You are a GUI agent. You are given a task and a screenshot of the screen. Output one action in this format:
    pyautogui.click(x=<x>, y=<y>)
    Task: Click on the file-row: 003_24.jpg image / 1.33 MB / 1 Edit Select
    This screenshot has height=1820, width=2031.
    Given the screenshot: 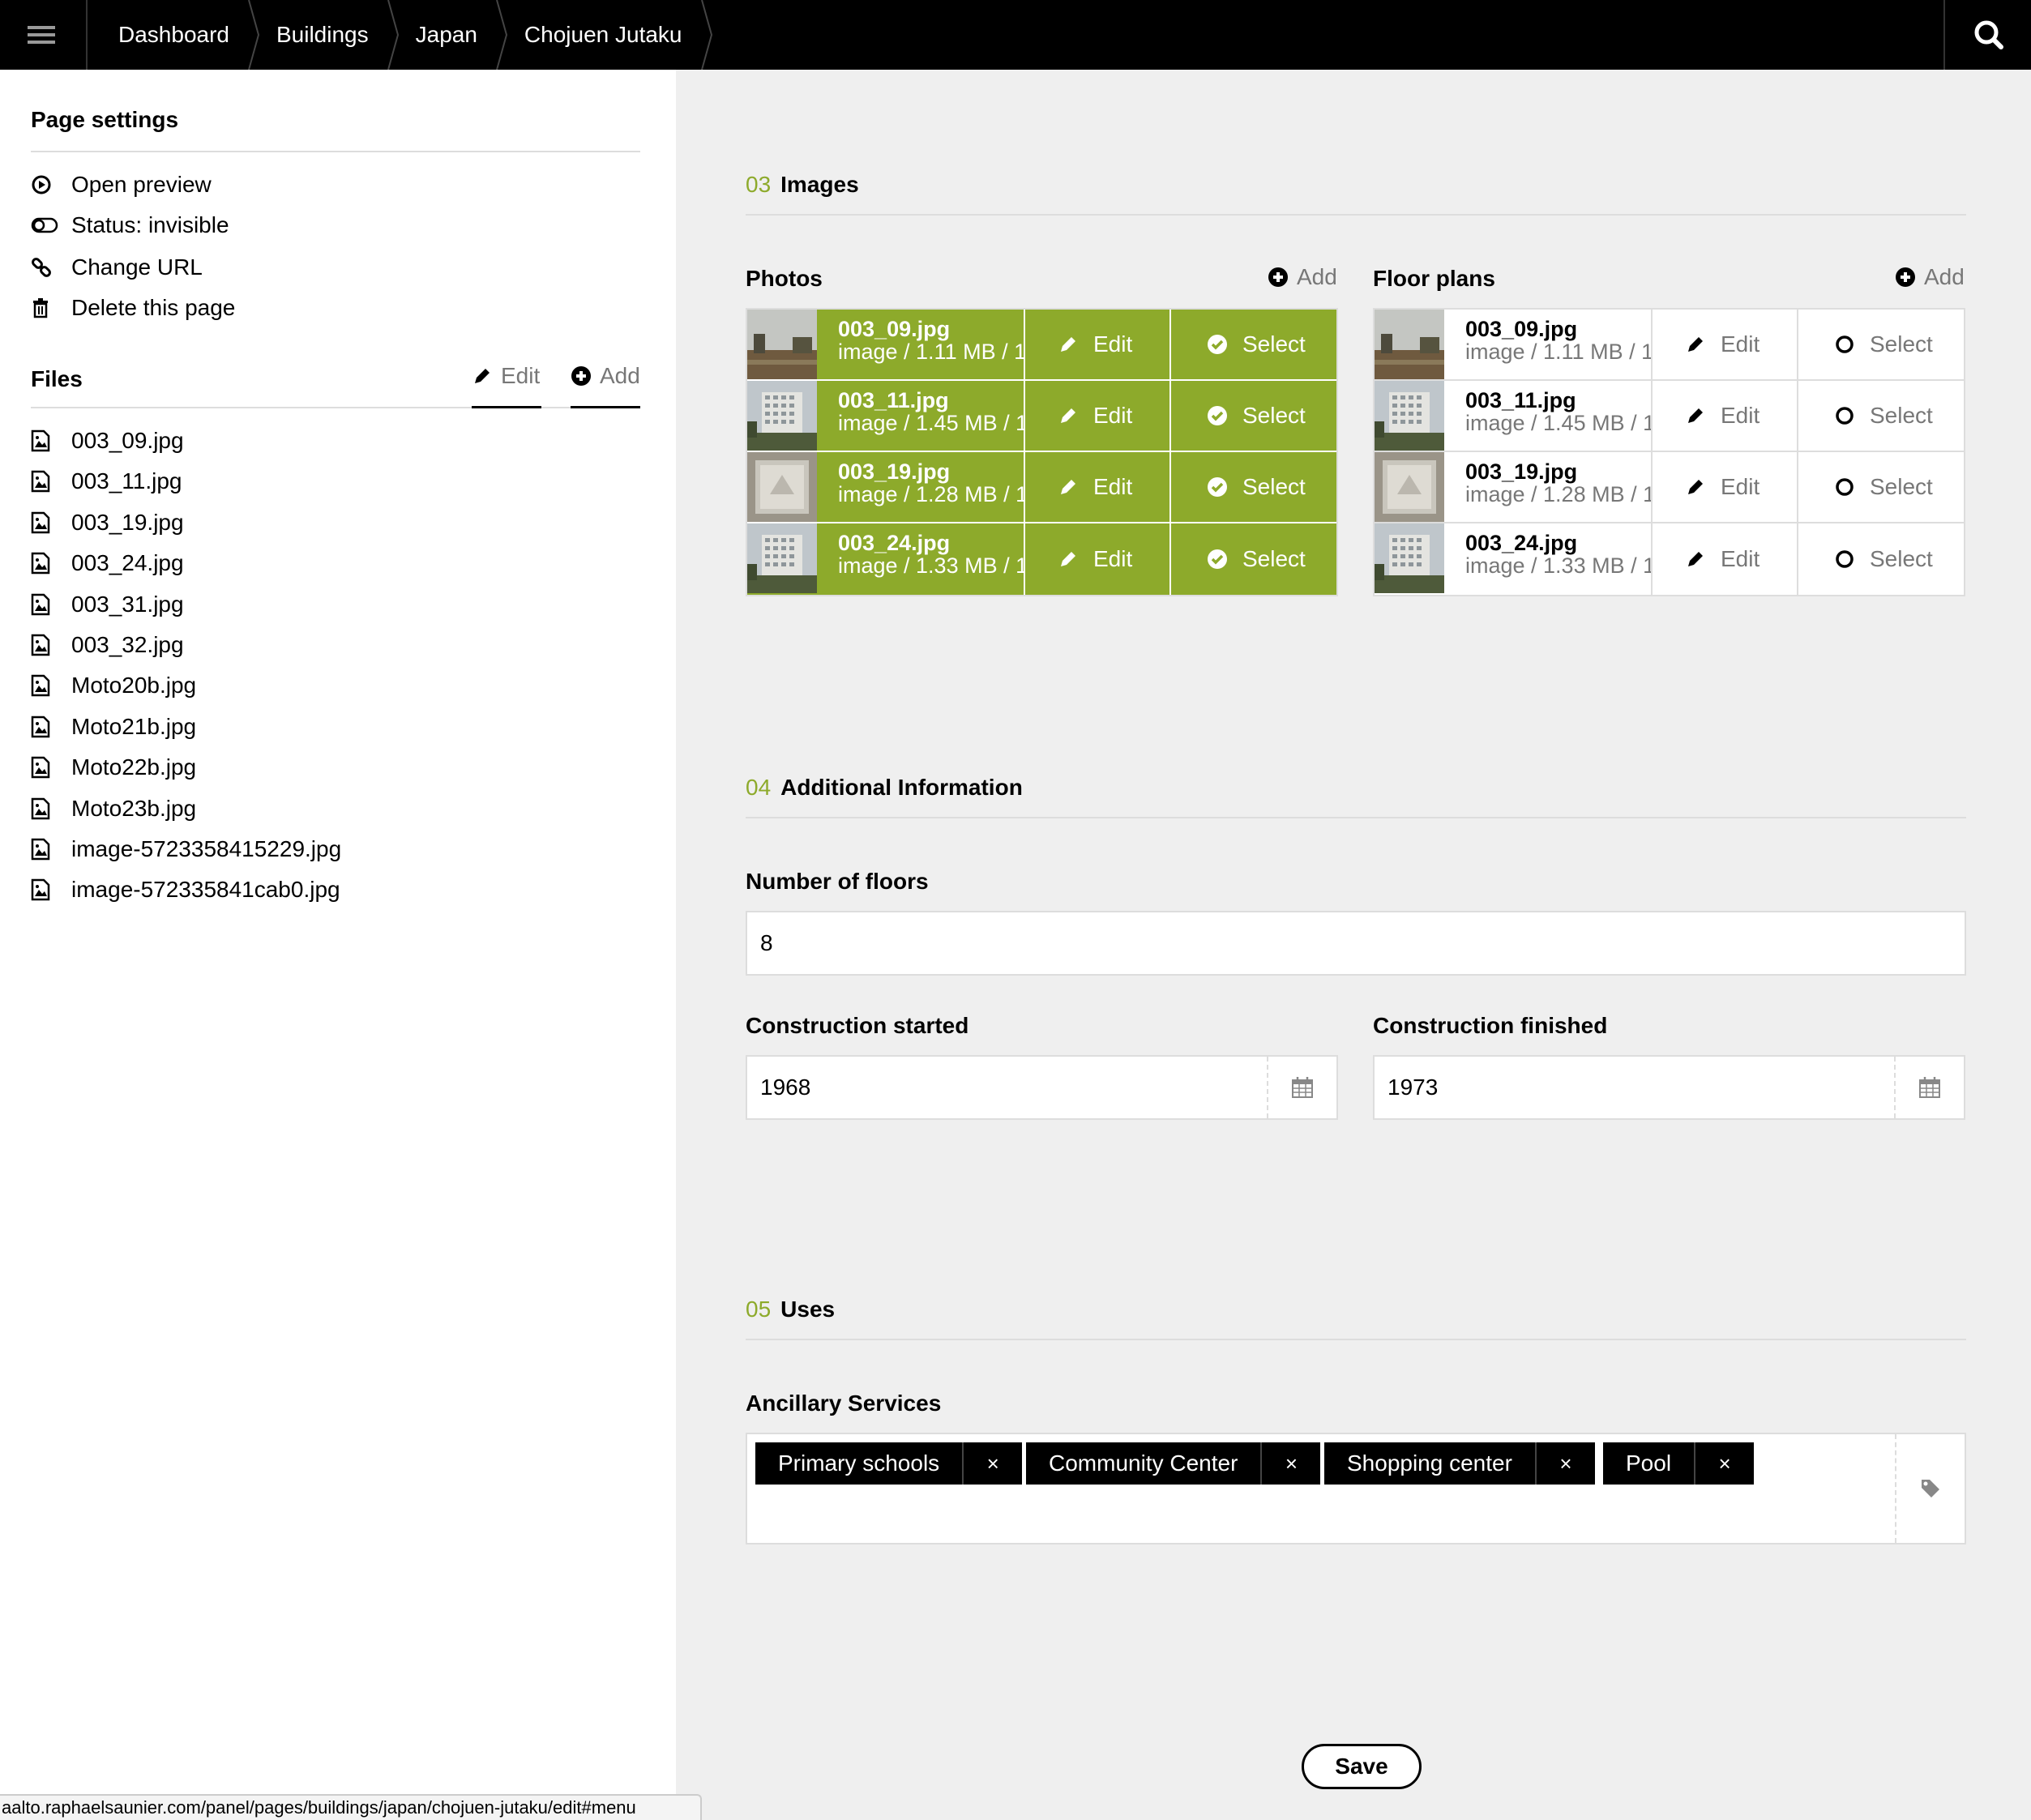 What is the action you would take?
    pyautogui.click(x=1669, y=559)
    